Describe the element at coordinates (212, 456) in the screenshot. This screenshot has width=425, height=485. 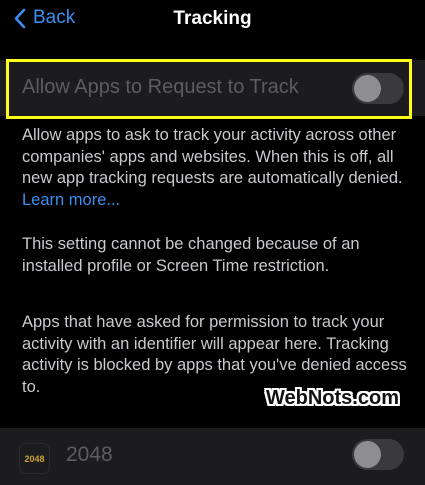
I see `app-row: 2048 2048` at that location.